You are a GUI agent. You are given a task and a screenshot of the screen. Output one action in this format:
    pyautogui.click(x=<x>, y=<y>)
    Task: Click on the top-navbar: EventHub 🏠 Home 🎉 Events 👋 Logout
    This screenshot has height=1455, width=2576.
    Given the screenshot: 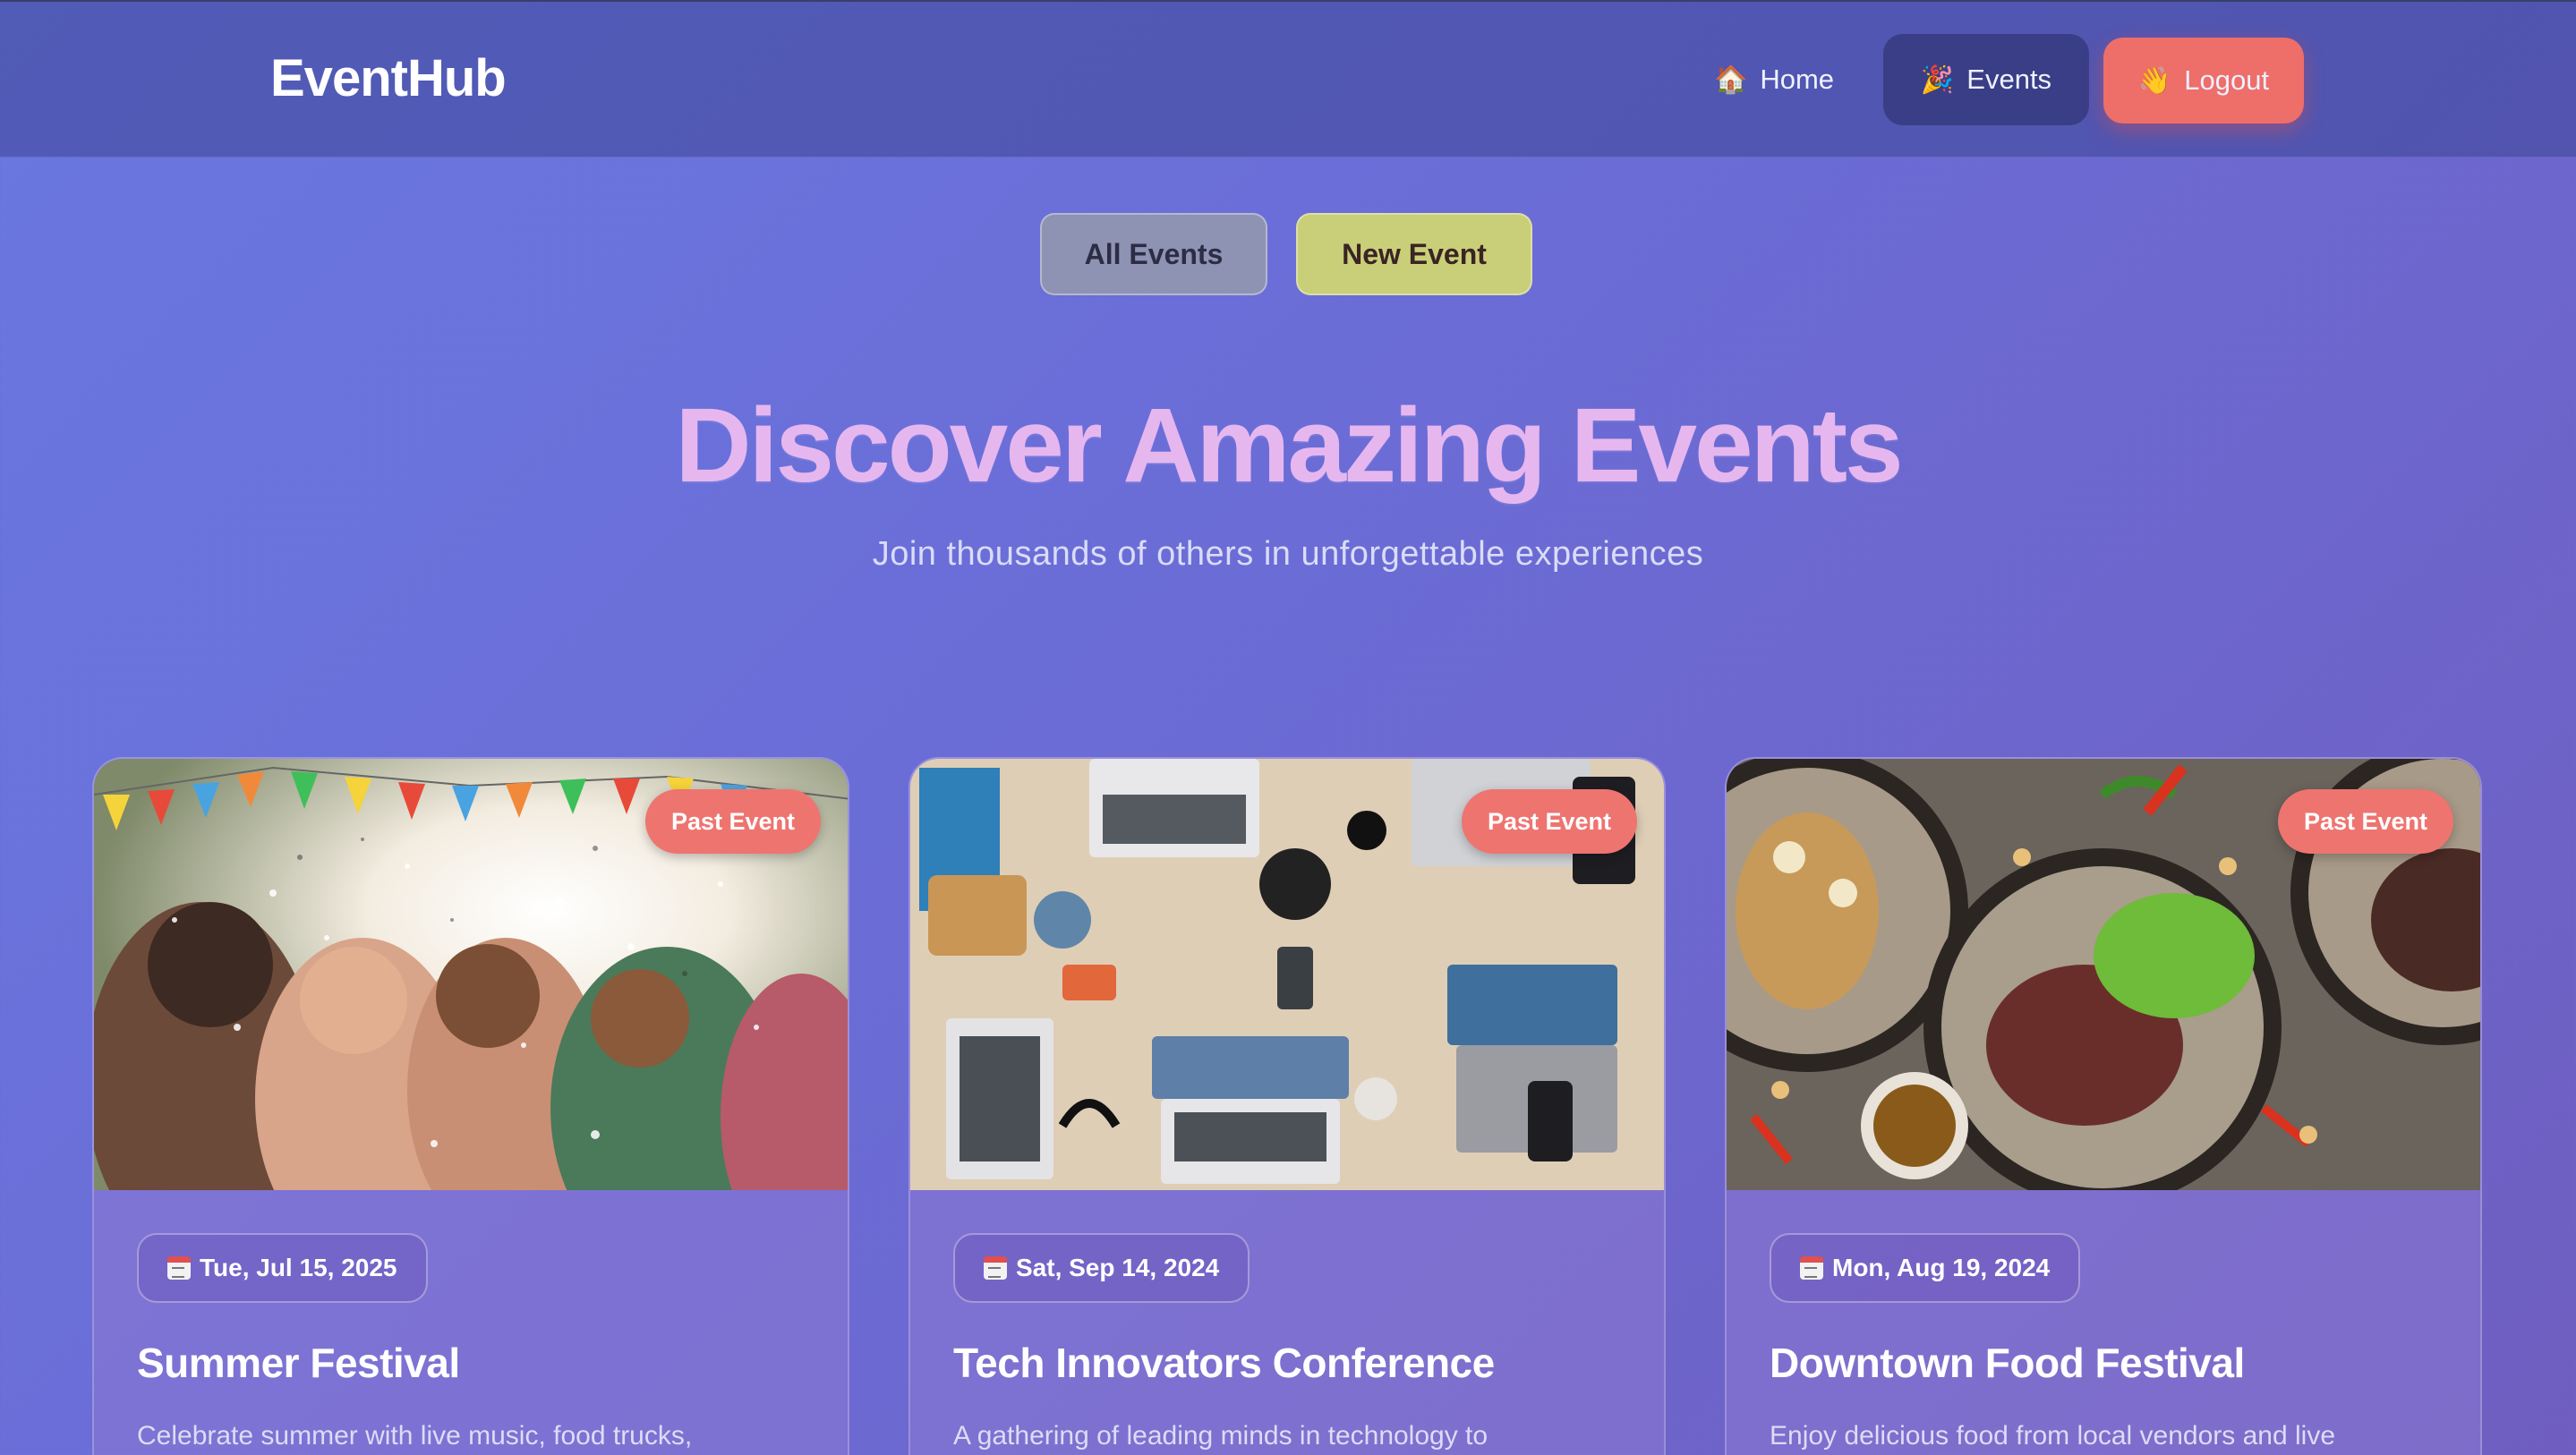 What is the action you would take?
    pyautogui.click(x=1288, y=78)
    